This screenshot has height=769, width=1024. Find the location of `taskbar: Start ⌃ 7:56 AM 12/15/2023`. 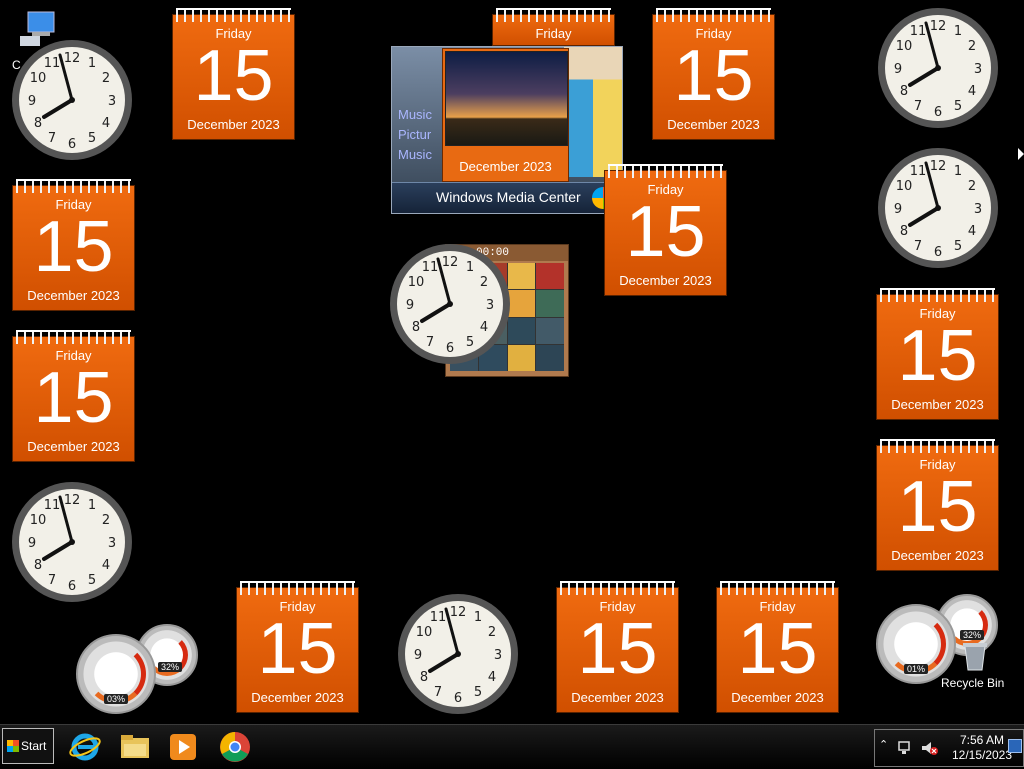

taskbar: Start ⌃ 7:56 AM 12/15/2023 is located at coordinates (512, 746).